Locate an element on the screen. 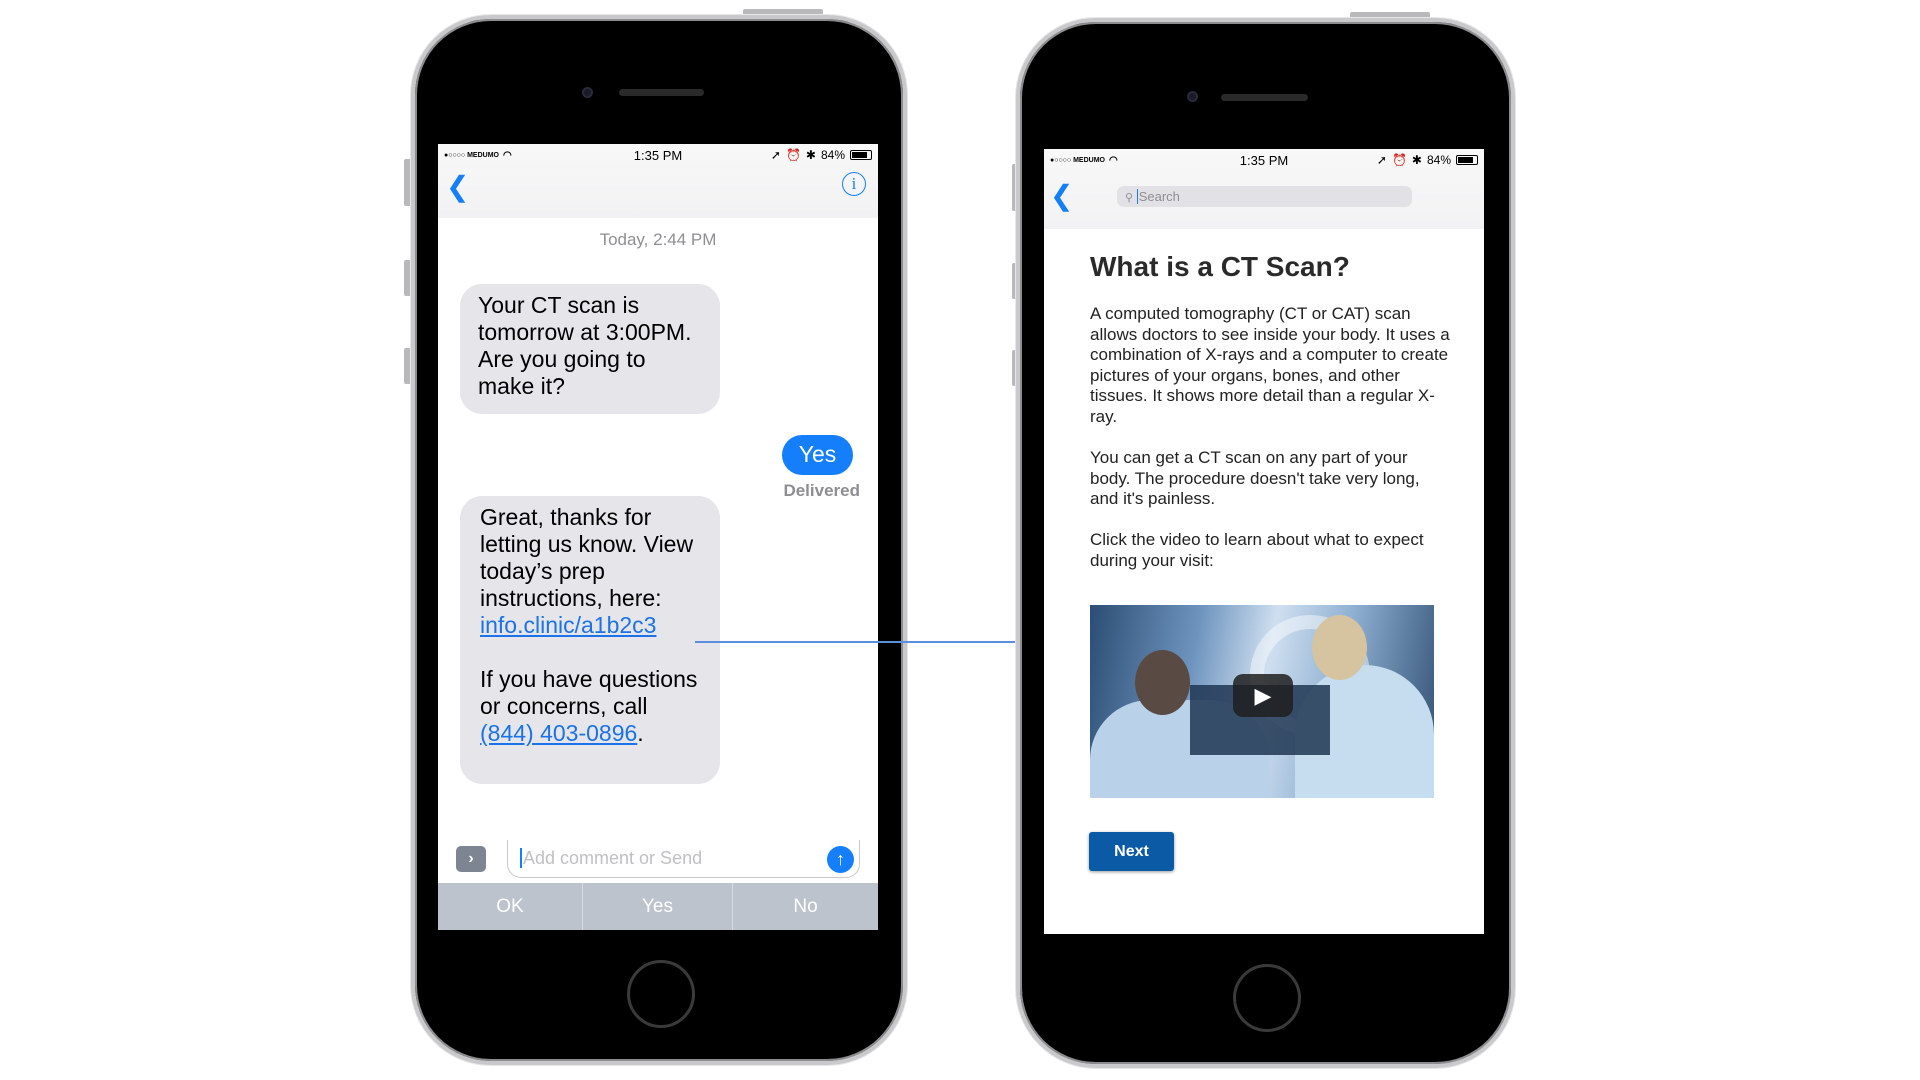 This screenshot has width=1920, height=1080. play-icon: ▶ is located at coordinates (1263, 695).